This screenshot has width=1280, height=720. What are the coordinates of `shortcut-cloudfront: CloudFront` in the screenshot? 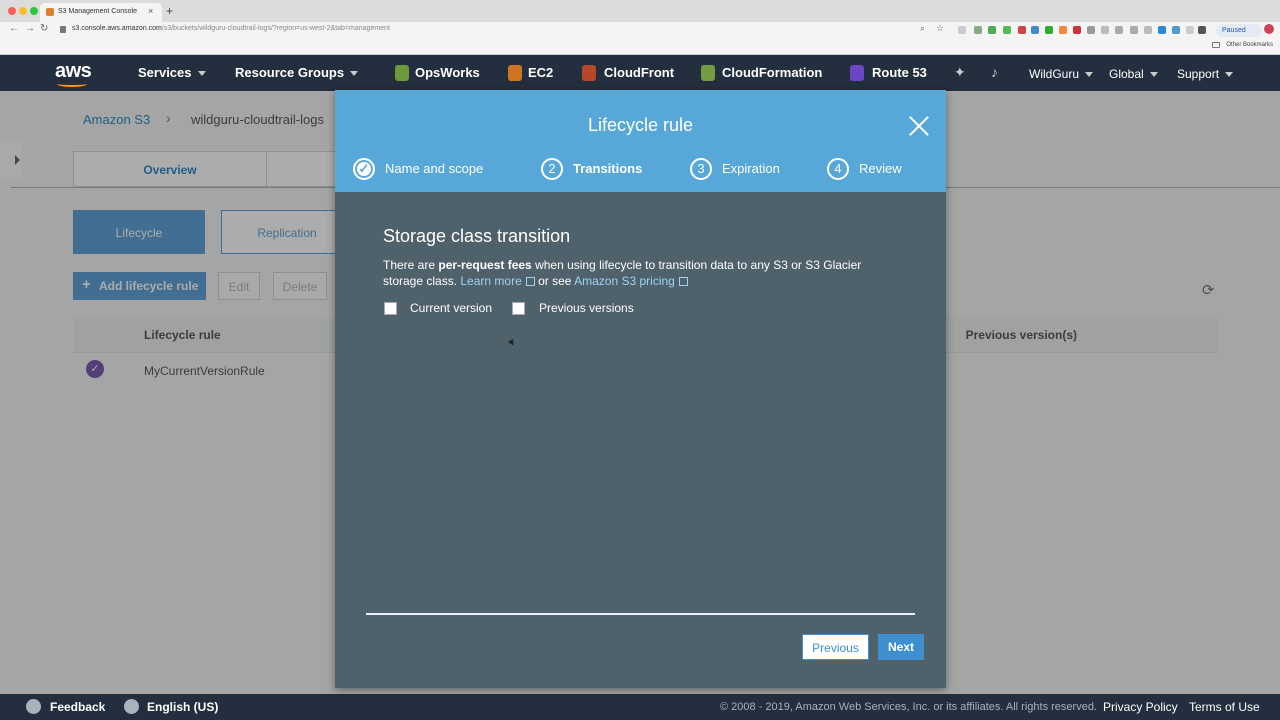 It's located at (639, 72).